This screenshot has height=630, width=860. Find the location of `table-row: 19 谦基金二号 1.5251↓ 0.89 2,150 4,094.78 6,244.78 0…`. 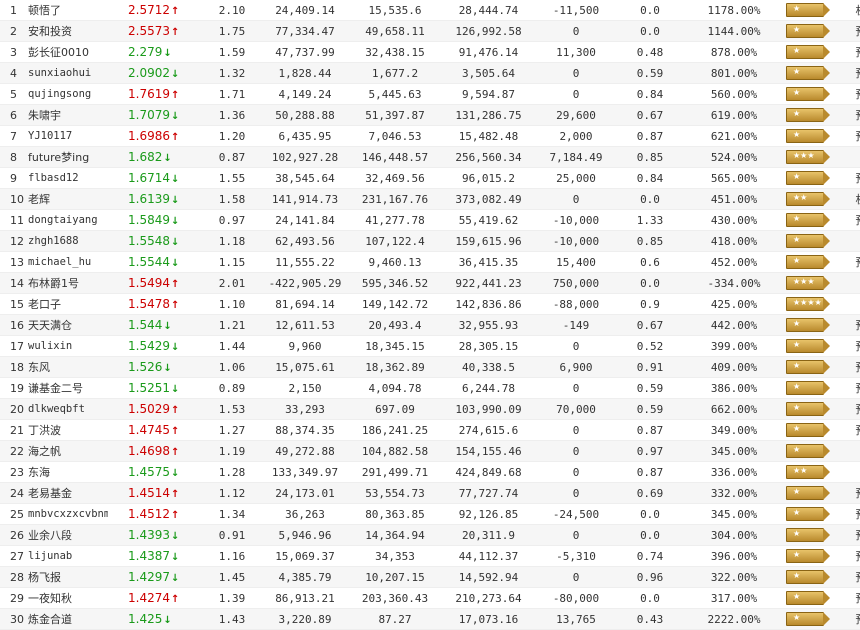

table-row: 19 谦基金二号 1.5251↓ 0.89 2,150 4,094.78 6,244.78 0… is located at coordinates (430, 388).